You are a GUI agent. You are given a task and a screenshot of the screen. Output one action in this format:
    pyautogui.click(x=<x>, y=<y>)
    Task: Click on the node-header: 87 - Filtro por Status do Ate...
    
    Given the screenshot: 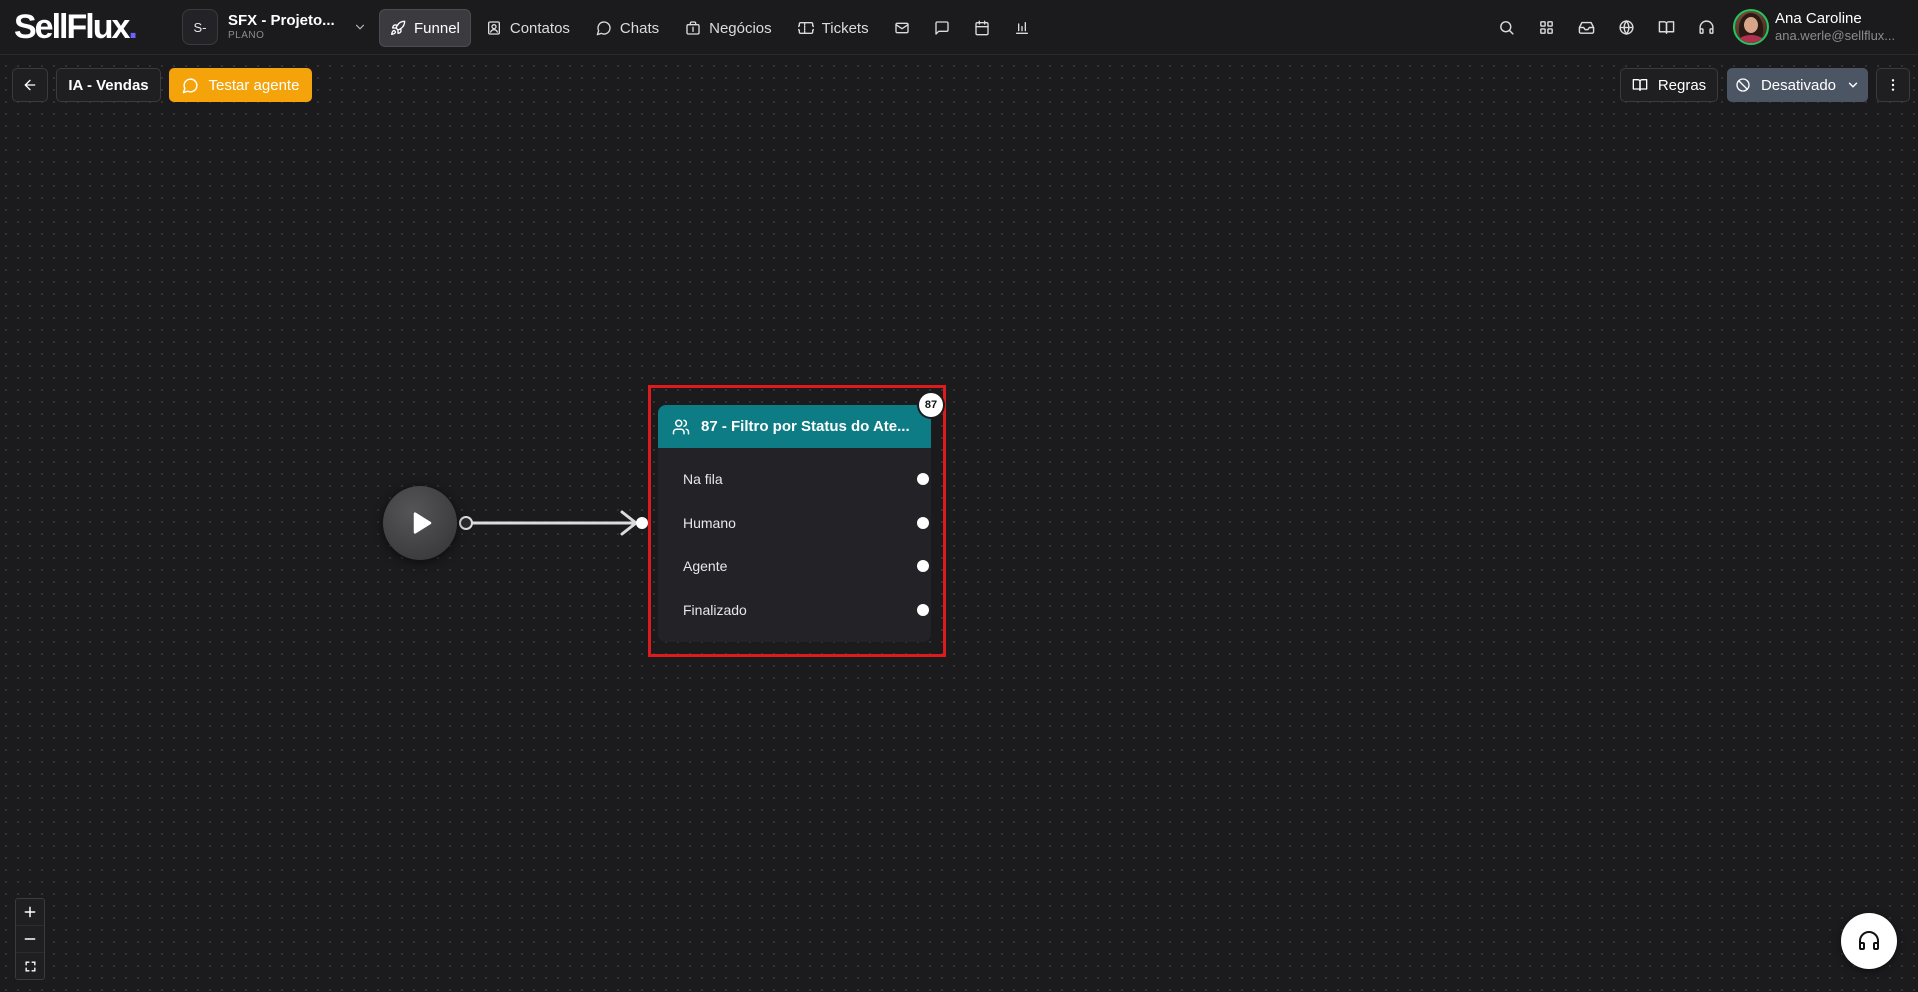 What is the action you would take?
    pyautogui.click(x=794, y=426)
    